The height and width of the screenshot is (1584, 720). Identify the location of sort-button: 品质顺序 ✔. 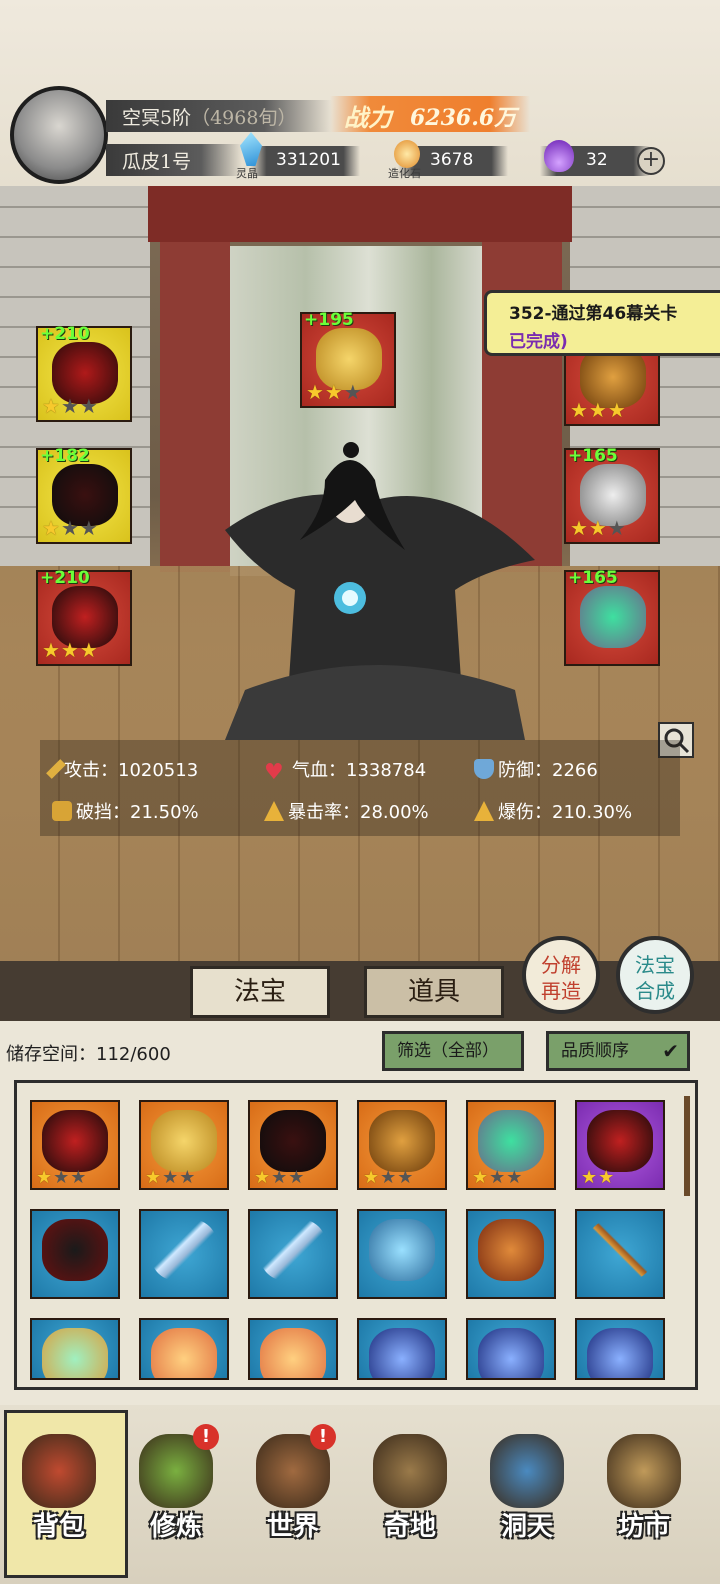
(618, 1051).